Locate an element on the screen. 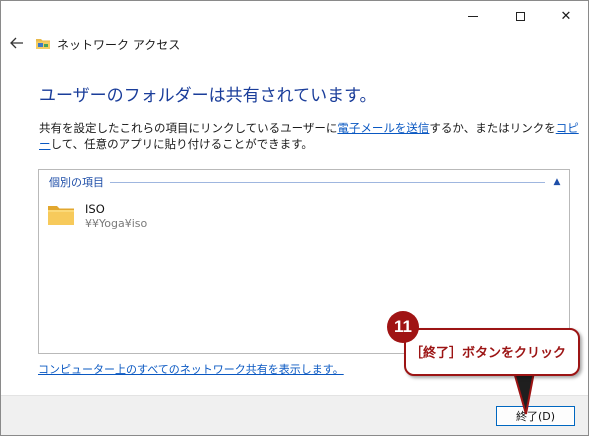 The height and width of the screenshot is (436, 589). close-icon: ✕ is located at coordinates (566, 16).